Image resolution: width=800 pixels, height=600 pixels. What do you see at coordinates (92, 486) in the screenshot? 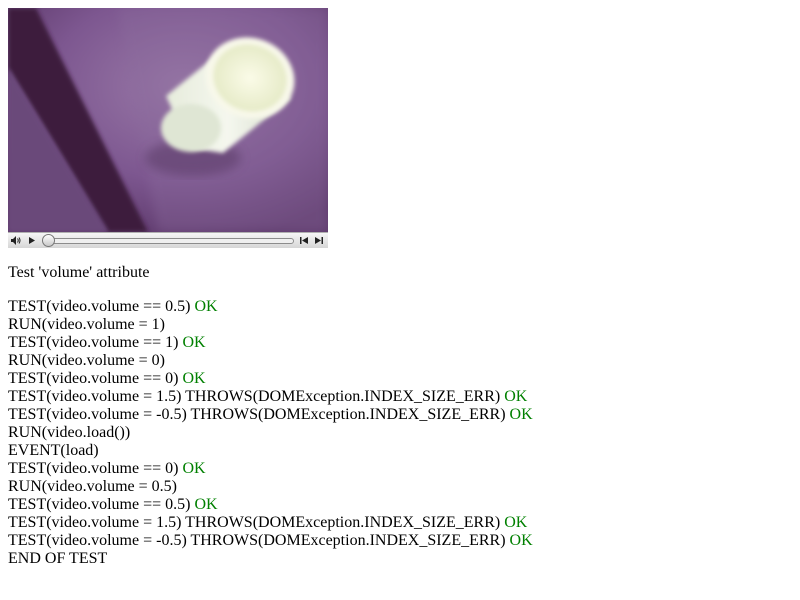
I see `log-line: RUN(video.volume = 0.5)` at bounding box center [92, 486].